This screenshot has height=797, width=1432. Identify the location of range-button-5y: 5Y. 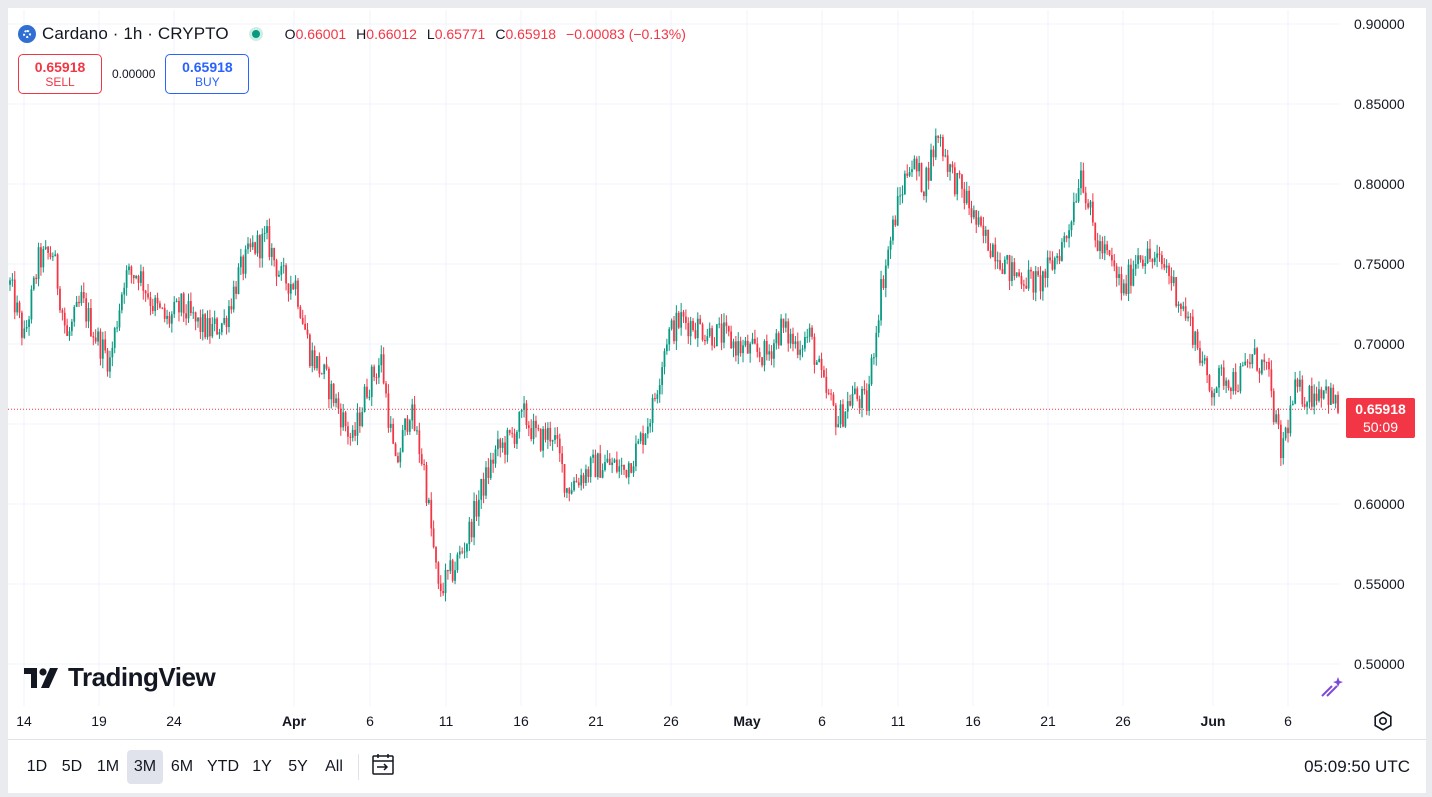
(298, 767).